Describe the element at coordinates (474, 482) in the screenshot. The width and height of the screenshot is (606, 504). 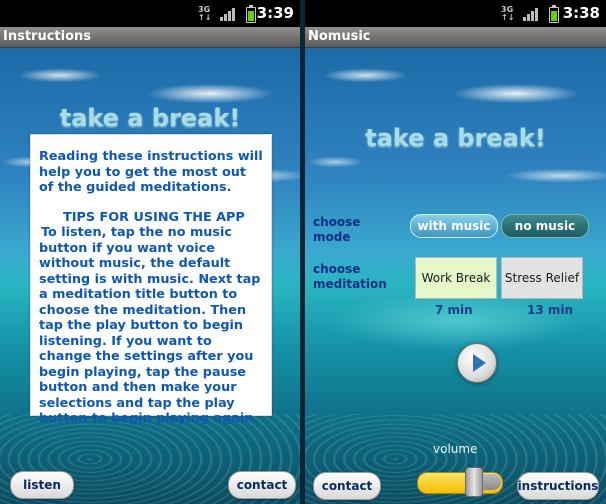
I see `volume-slider-thumb` at that location.